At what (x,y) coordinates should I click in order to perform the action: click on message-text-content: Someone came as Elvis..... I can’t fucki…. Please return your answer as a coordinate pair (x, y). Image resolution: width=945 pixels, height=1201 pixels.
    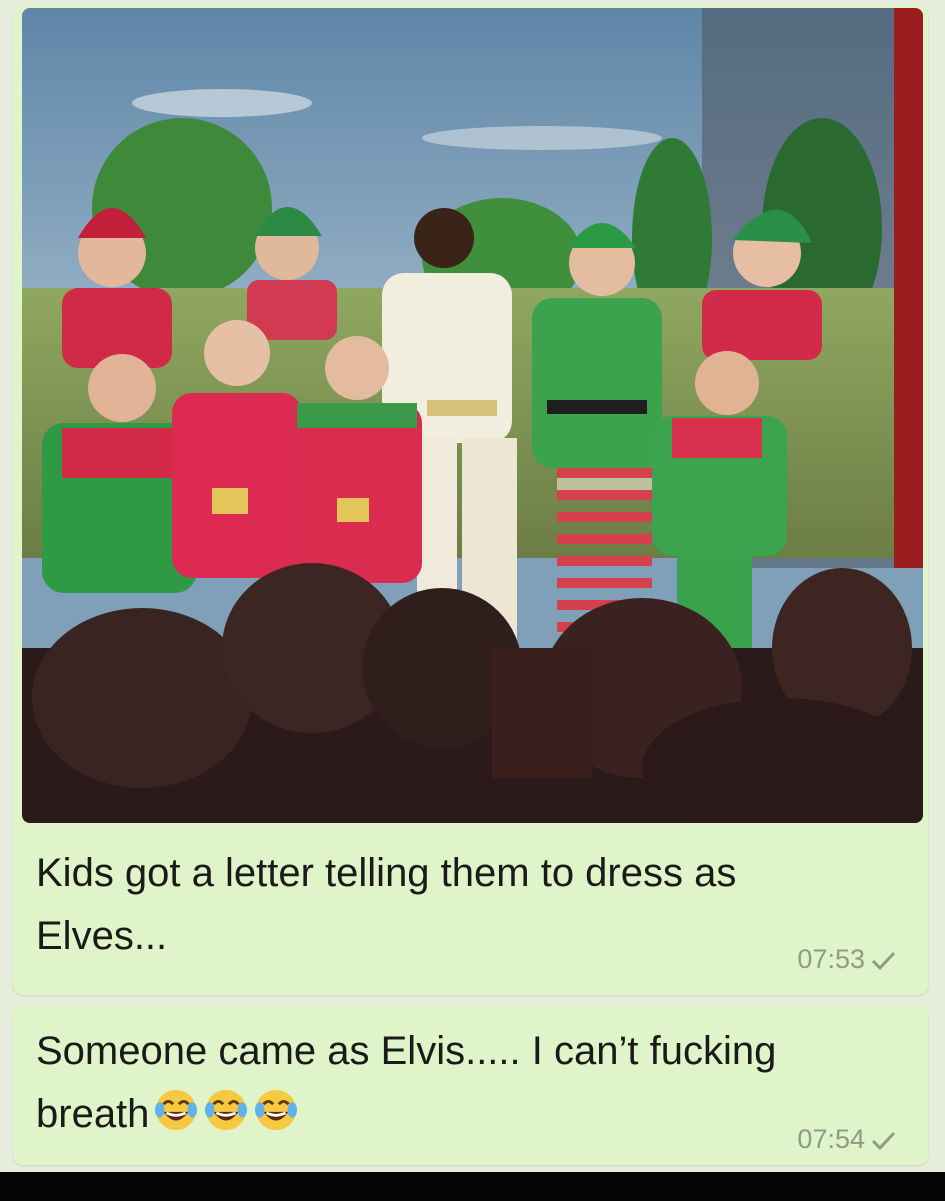
    Looking at the image, I should click on (406, 1082).